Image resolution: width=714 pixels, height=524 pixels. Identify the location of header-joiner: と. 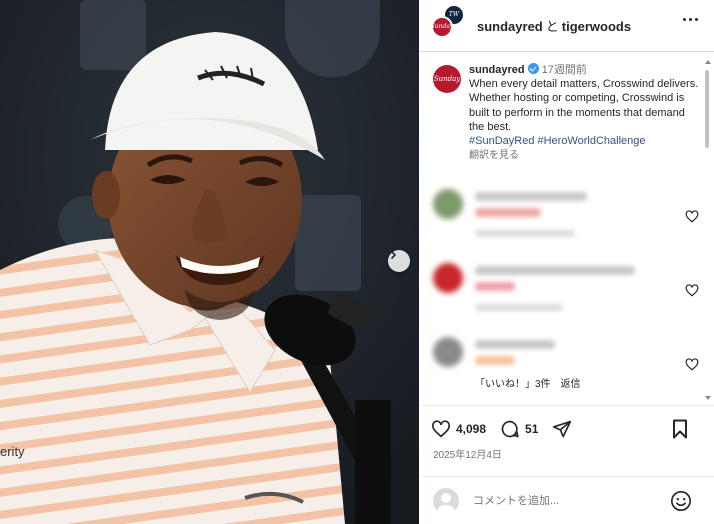
(552, 26).